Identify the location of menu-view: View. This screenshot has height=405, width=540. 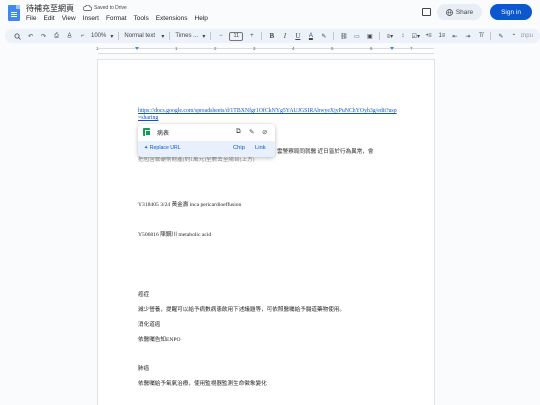
(69, 18).